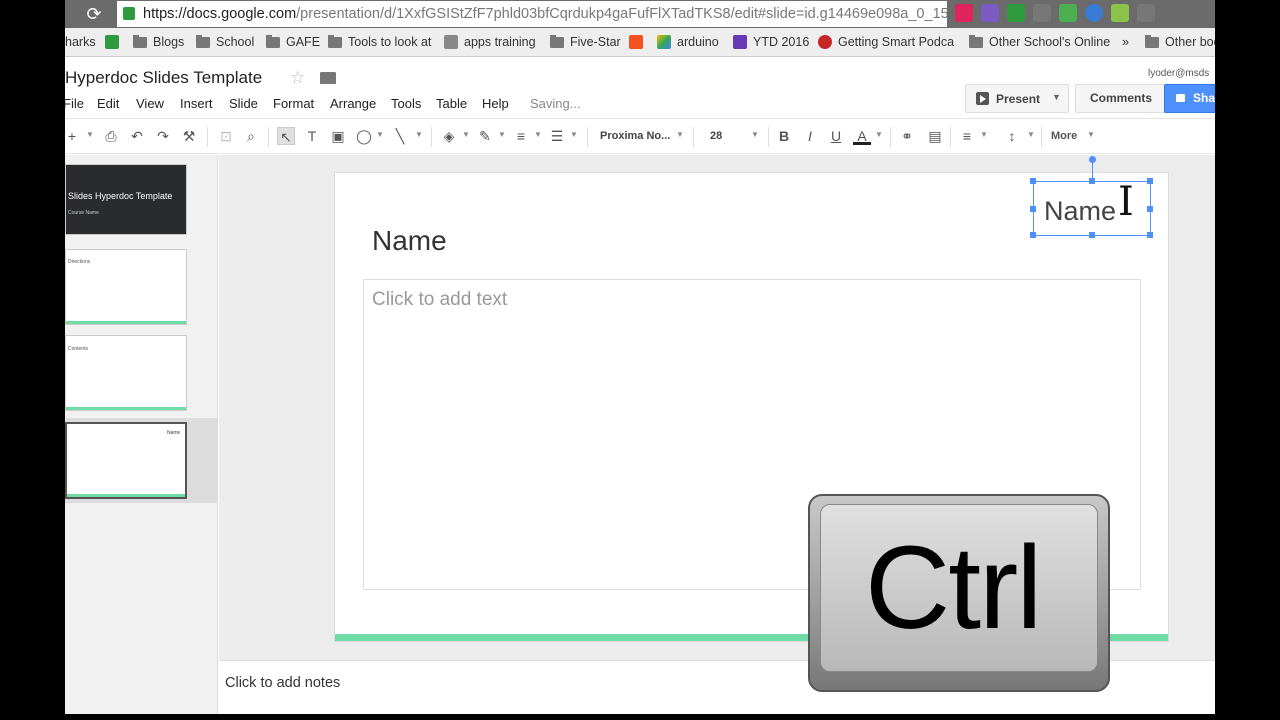 The width and height of the screenshot is (1280, 720). What do you see at coordinates (1012, 136) in the screenshot?
I see `line-spacing-icon: ↕` at bounding box center [1012, 136].